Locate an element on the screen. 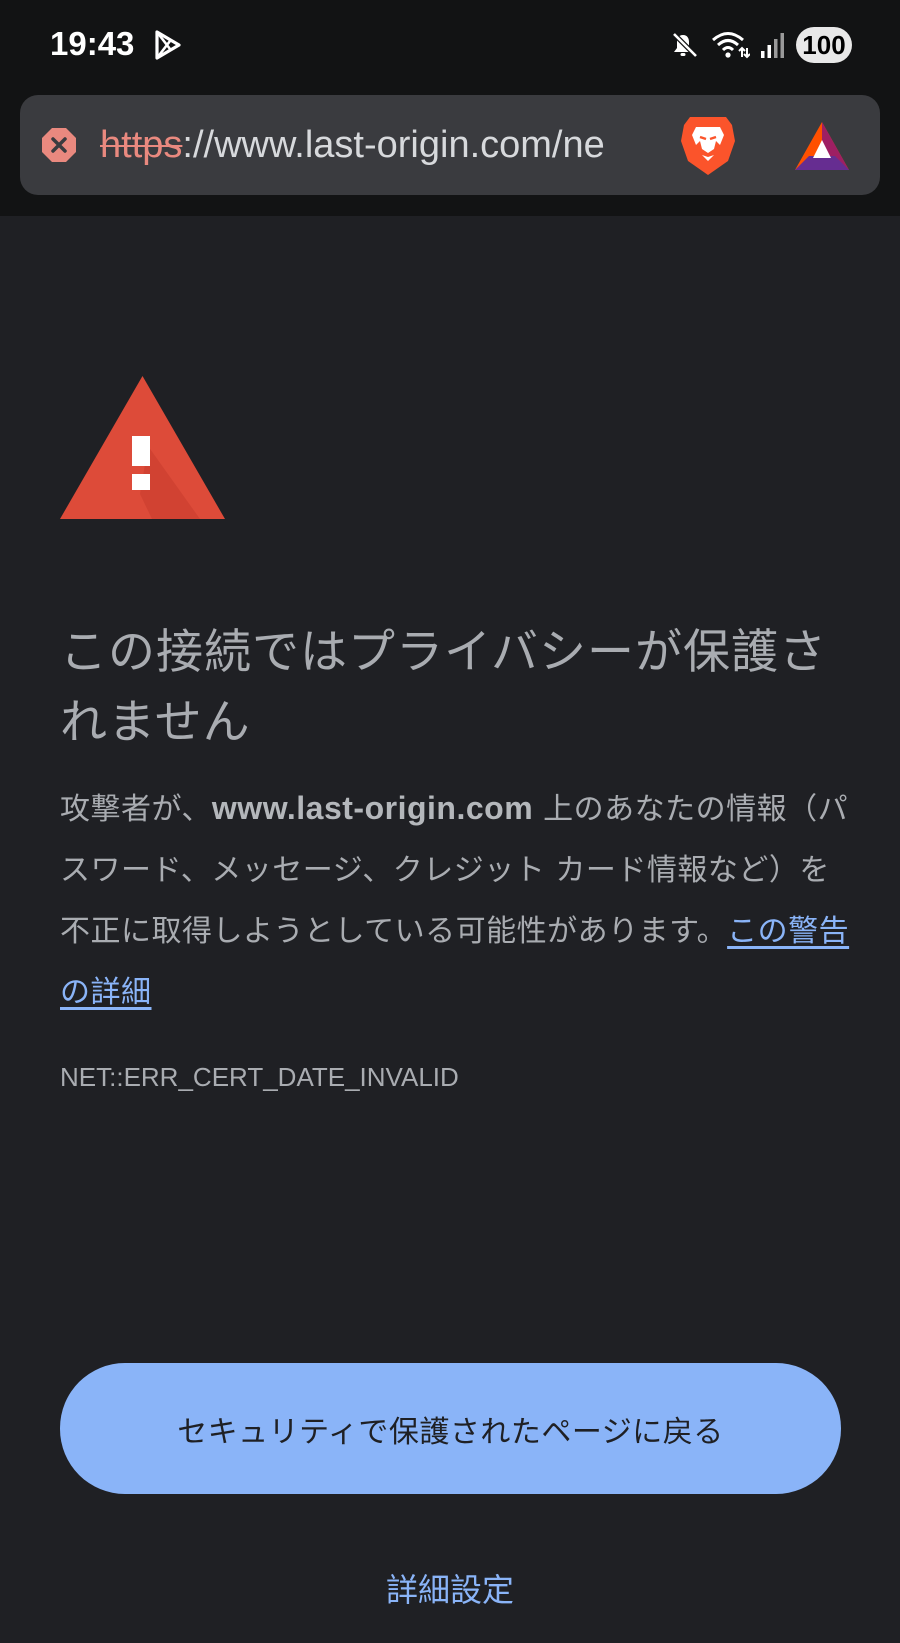 The image size is (900, 1643). advanced-button: 詳細設定 is located at coordinates (450, 1590).